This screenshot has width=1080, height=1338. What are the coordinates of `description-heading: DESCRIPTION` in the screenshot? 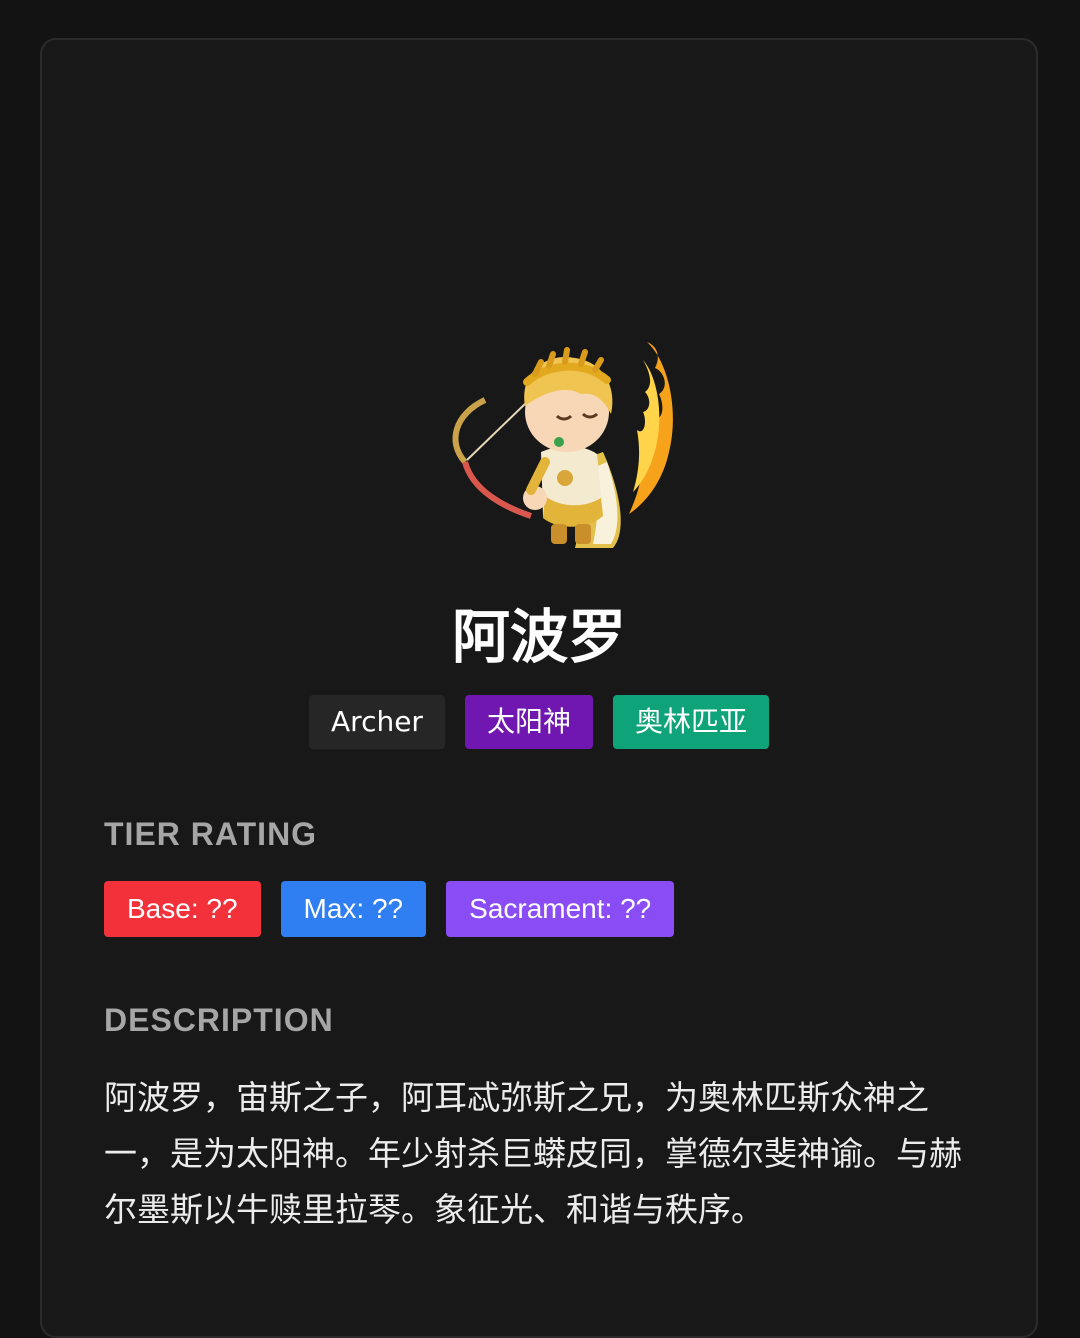 It's located at (219, 1020).